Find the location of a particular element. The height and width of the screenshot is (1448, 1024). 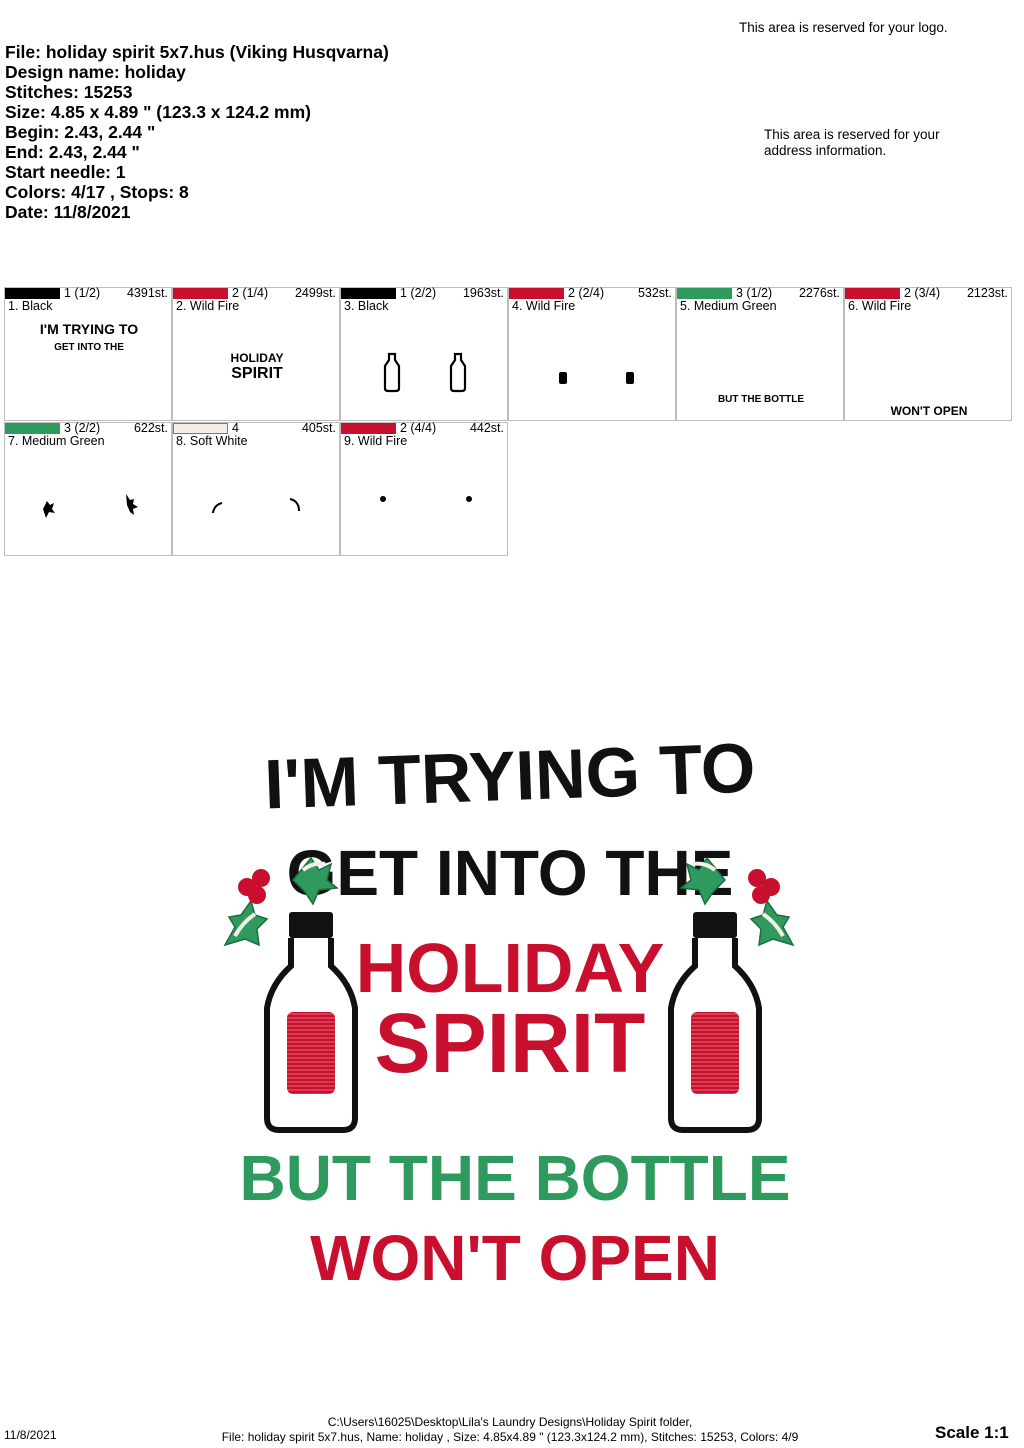

stitch-count: 2276st. is located at coordinates (819, 293).